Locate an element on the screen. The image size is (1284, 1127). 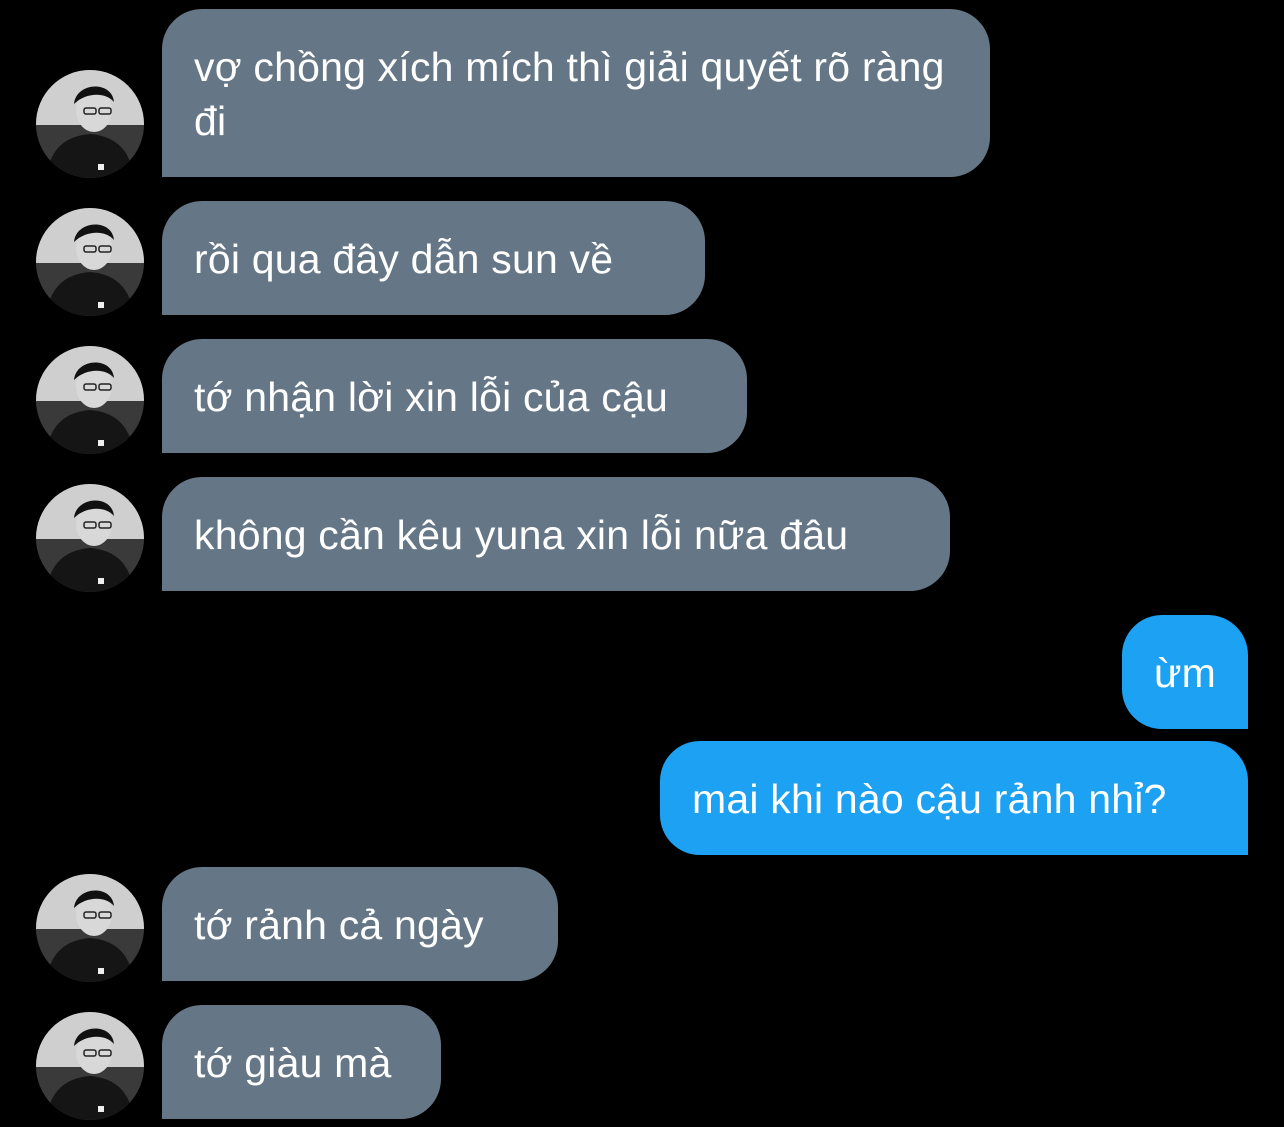
incoming-message-bubble: tớ rảnh cả ngày is located at coordinates (360, 924).